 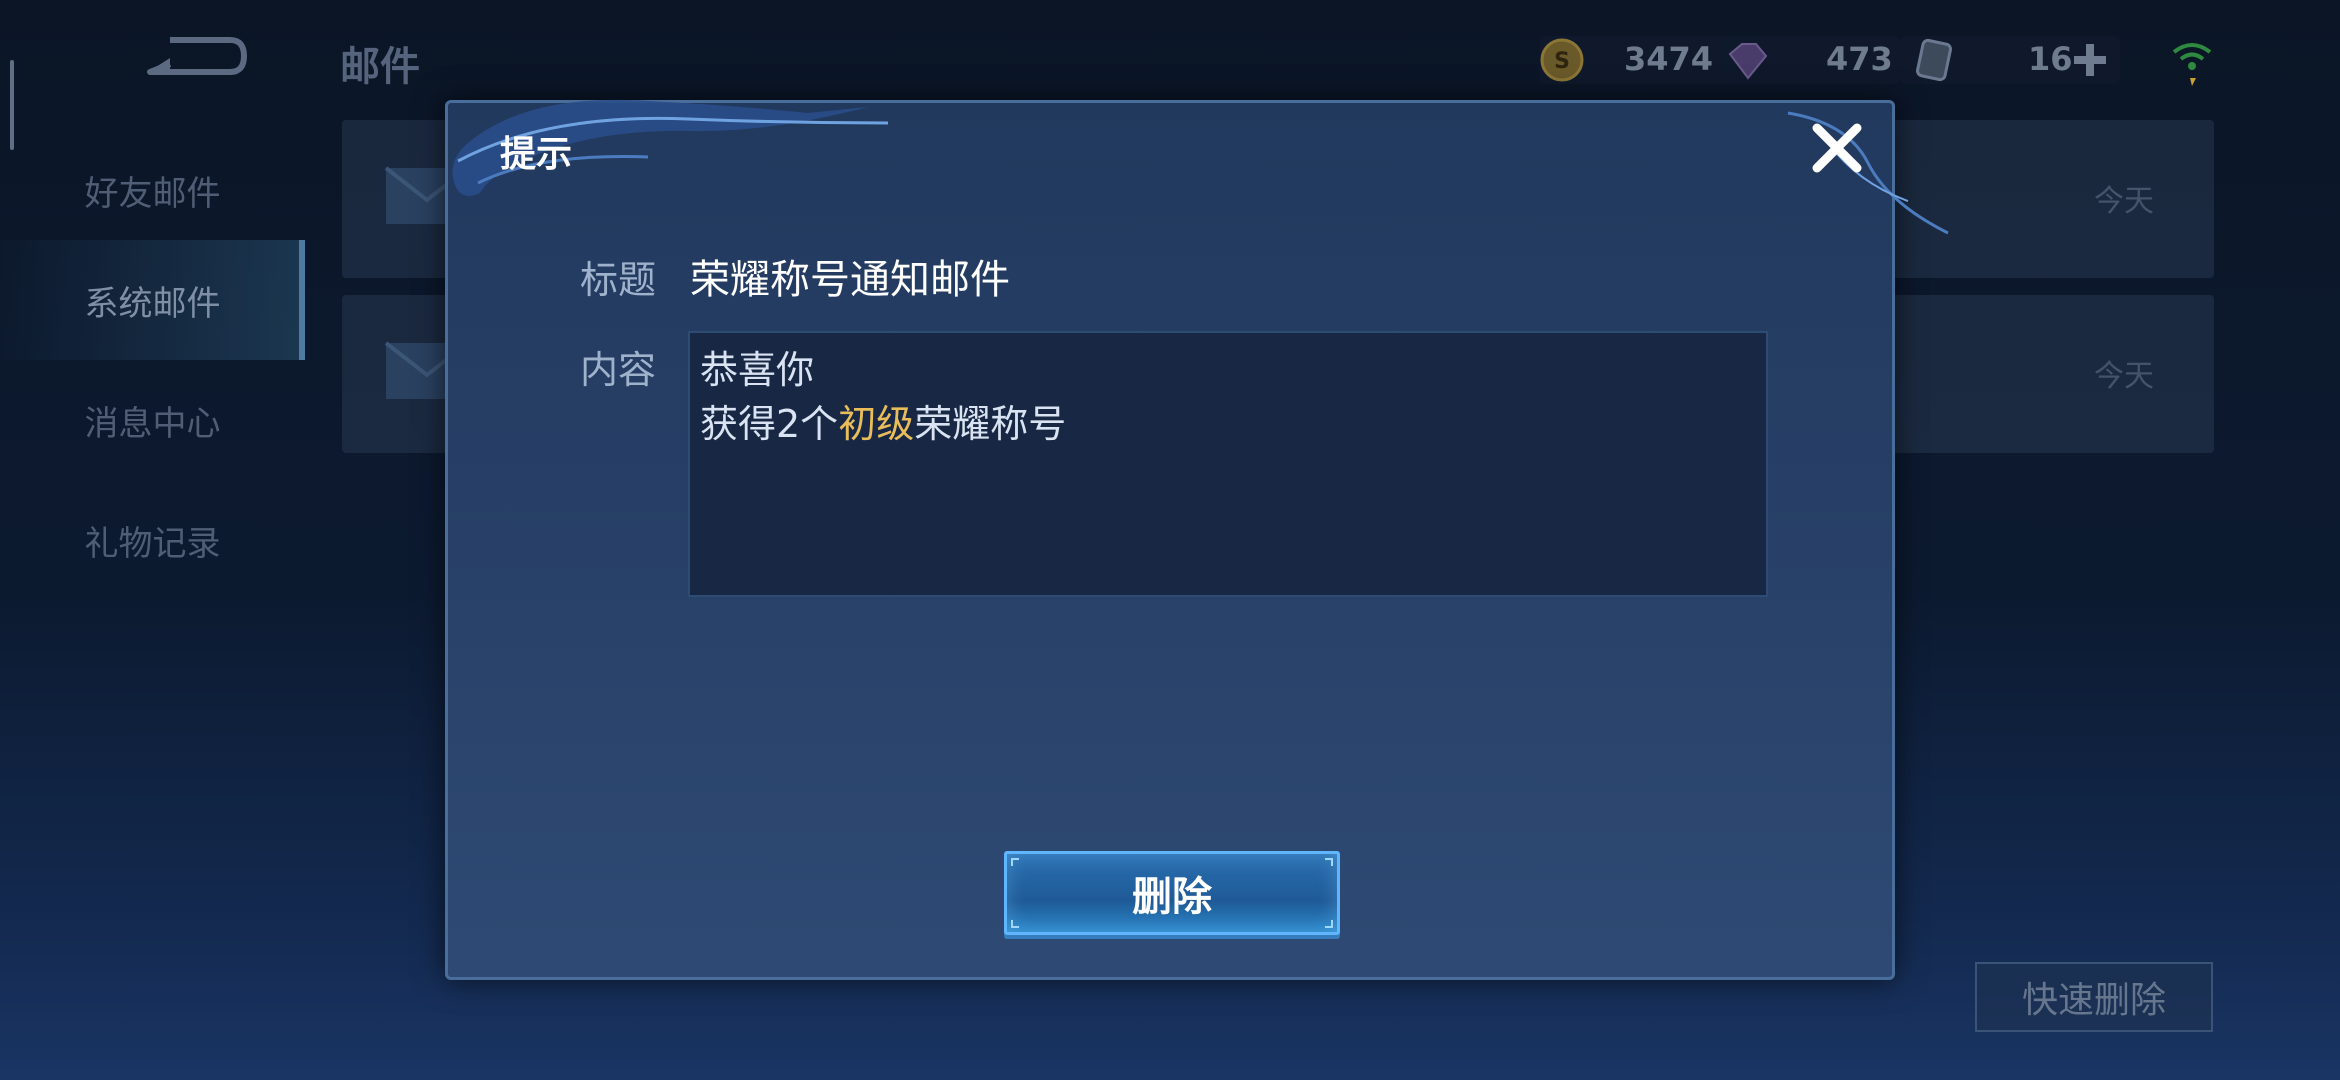 I want to click on gold-coin-icon: S, so click(x=1562, y=60).